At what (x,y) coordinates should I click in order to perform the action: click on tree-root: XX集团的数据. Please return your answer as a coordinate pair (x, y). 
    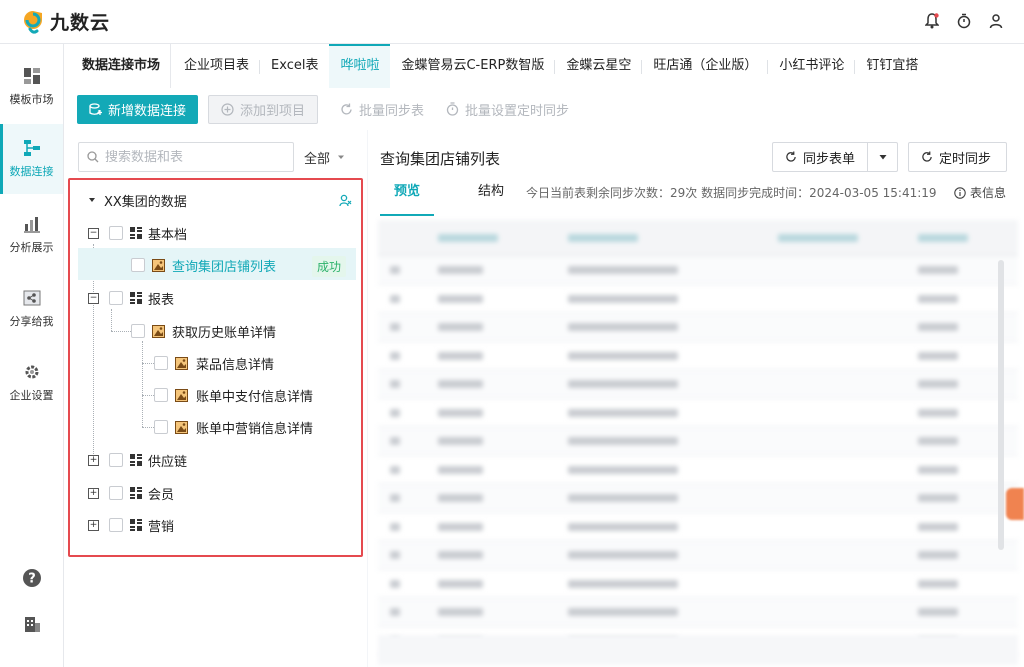
    Looking at the image, I should click on (223, 200).